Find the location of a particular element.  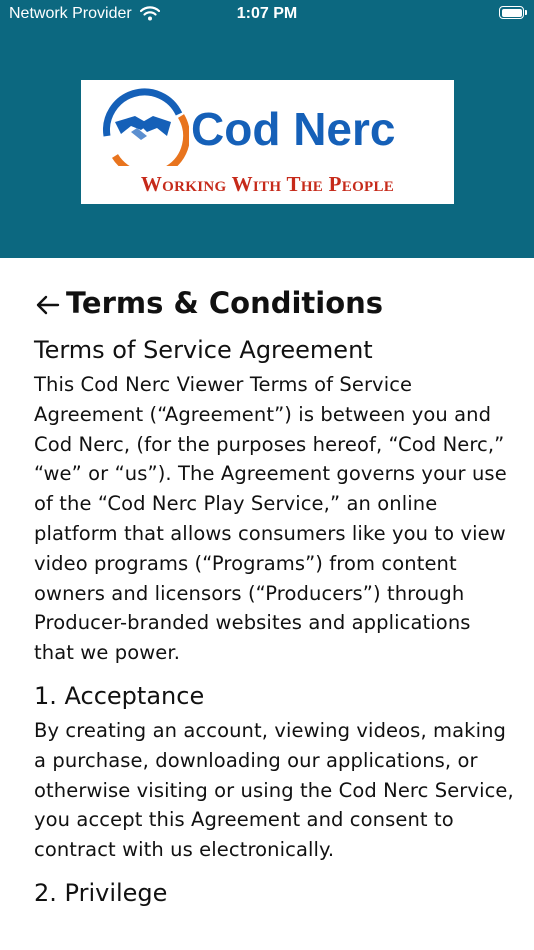

page-title-row: Terms & Conditions is located at coordinates (274, 306).